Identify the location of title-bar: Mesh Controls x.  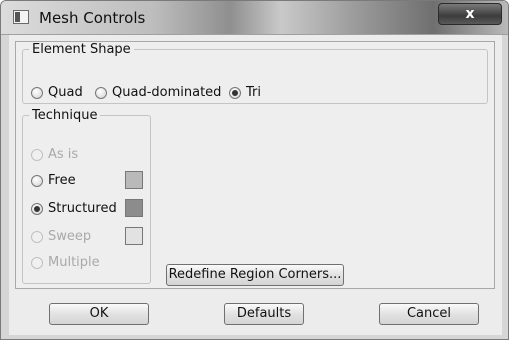
(254, 18).